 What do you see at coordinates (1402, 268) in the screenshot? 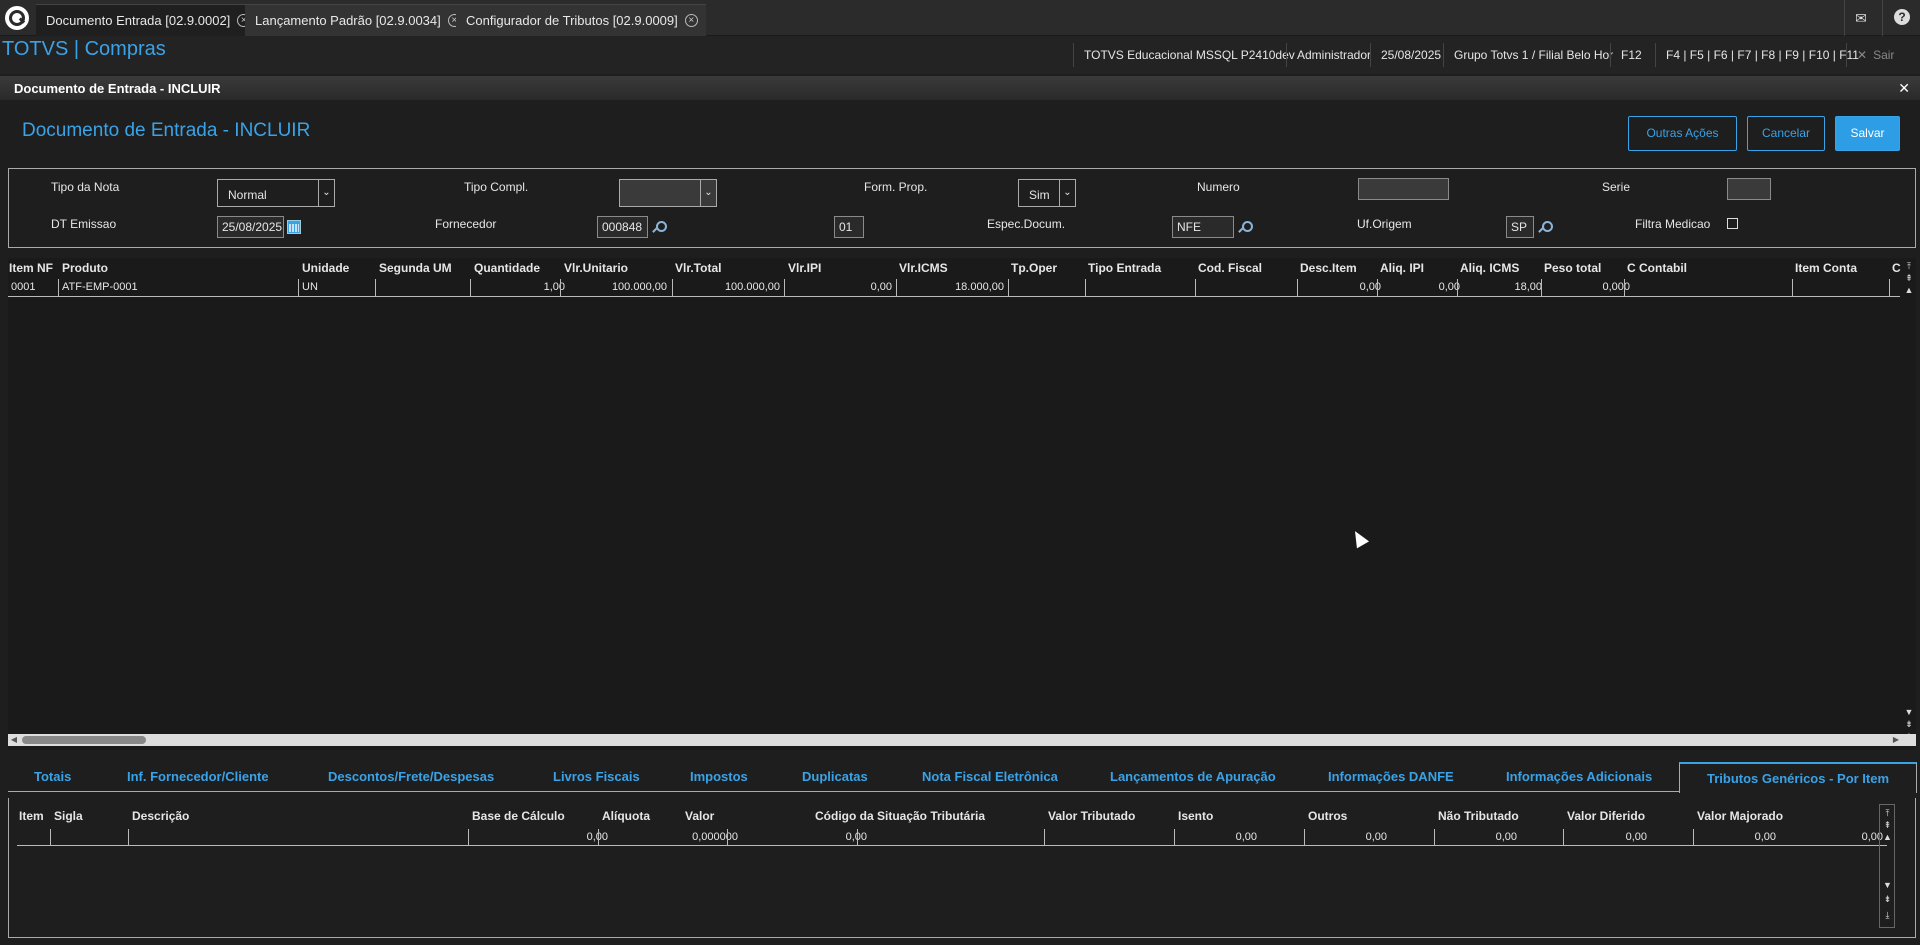
I see `column-header: Aliq. IPI` at bounding box center [1402, 268].